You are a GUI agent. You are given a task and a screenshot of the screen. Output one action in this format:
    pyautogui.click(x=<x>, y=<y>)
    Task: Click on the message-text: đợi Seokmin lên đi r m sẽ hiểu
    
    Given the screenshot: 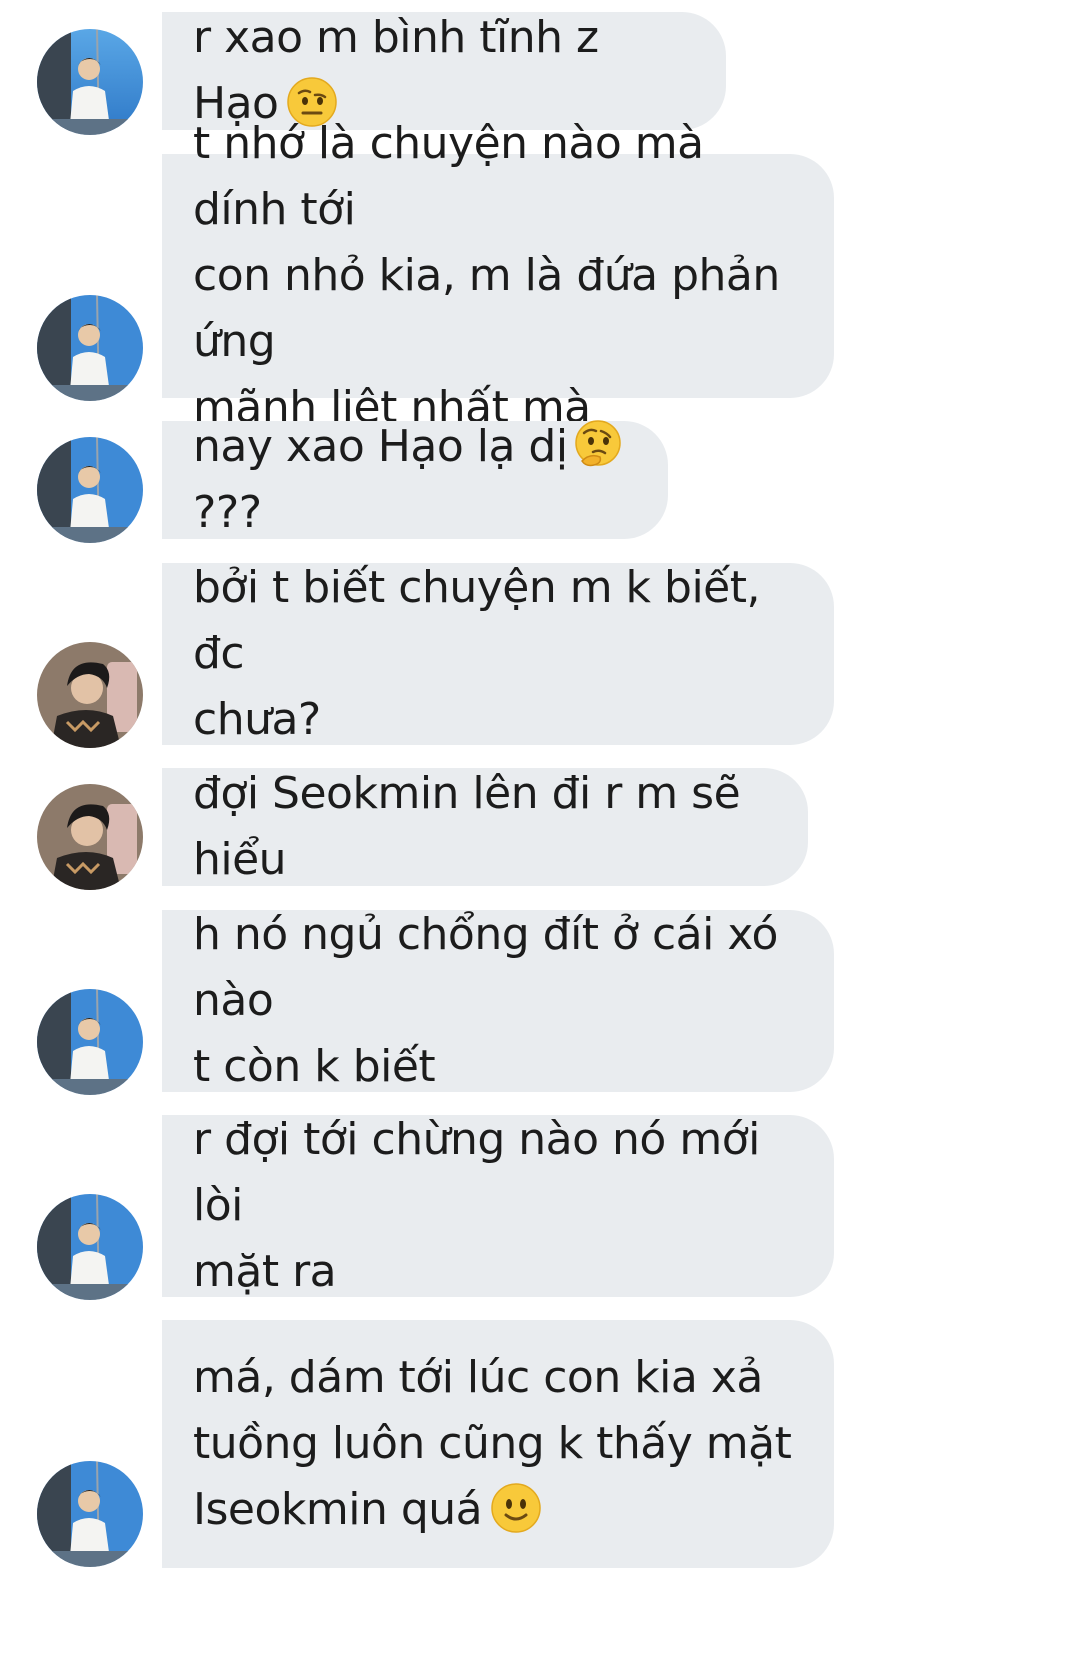 What is the action you would take?
    pyautogui.click(x=467, y=826)
    